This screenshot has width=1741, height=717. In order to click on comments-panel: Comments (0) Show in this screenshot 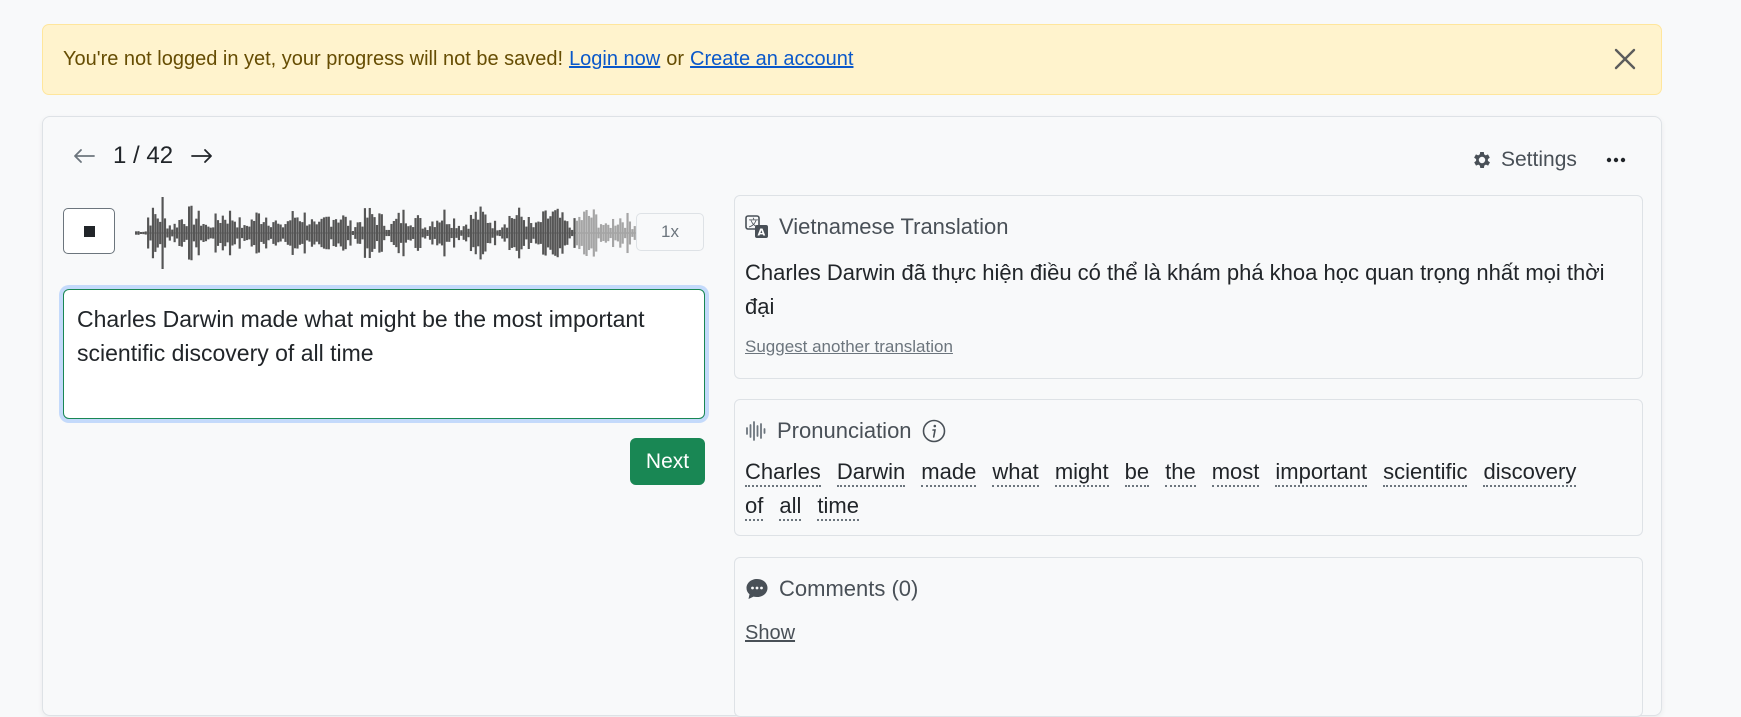, I will do `click(1188, 637)`.